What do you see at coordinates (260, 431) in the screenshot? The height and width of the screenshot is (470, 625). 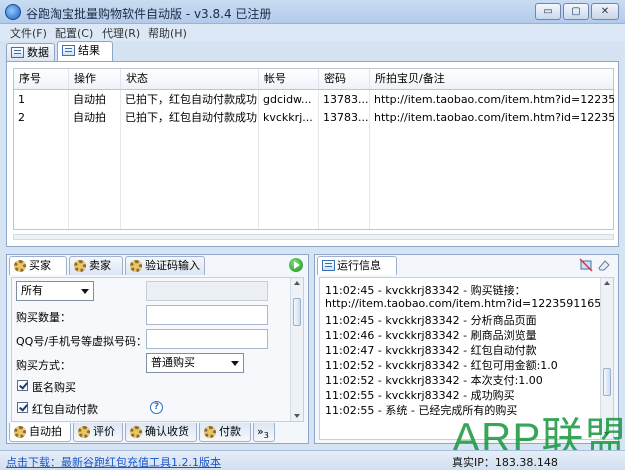 I see `chevron-double-right-icon: »` at bounding box center [260, 431].